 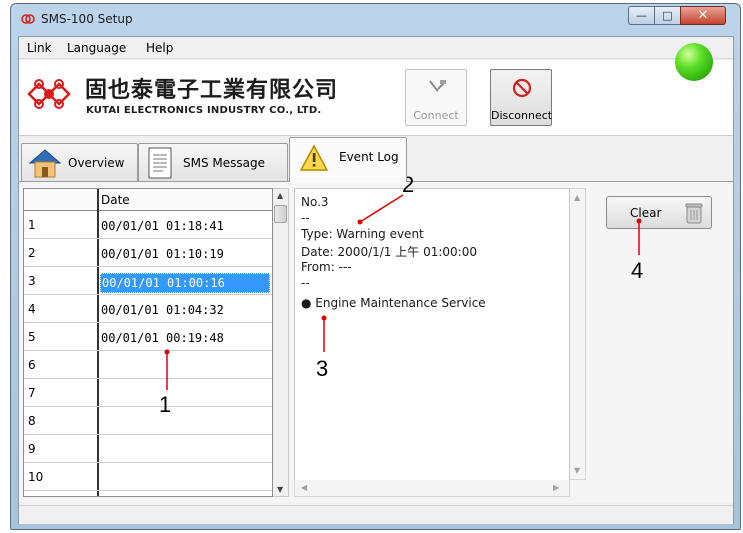 I want to click on annotation-label-3: 3, so click(x=322, y=368).